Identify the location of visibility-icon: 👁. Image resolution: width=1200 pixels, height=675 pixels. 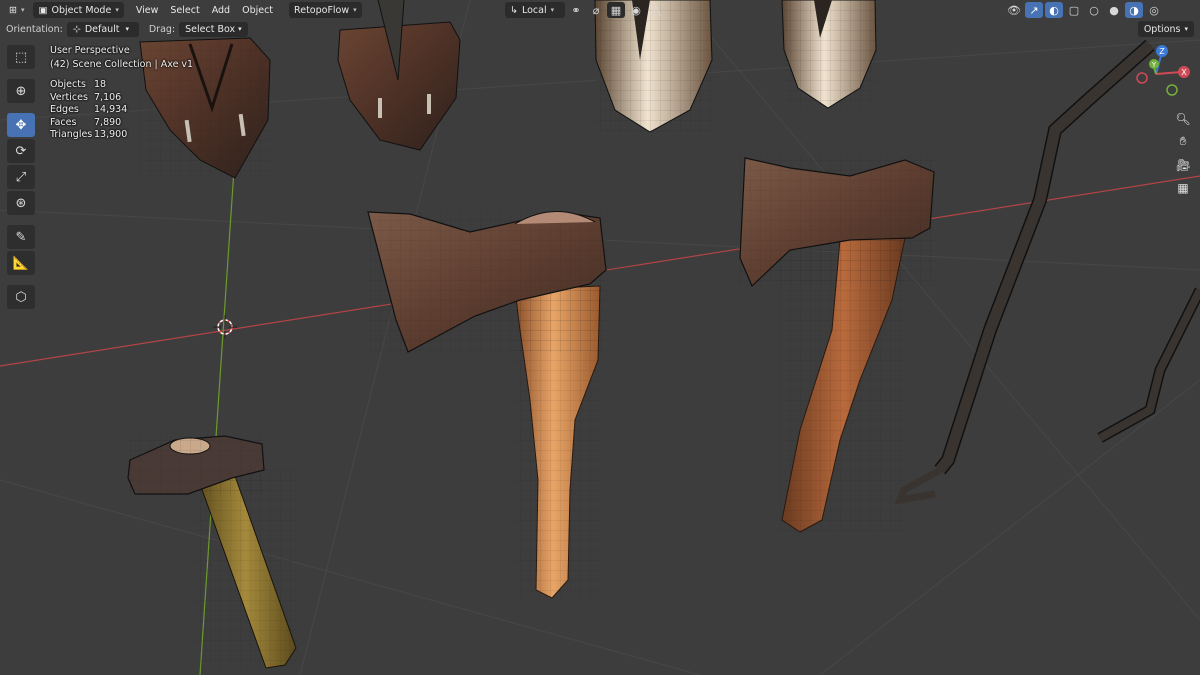
(1014, 10).